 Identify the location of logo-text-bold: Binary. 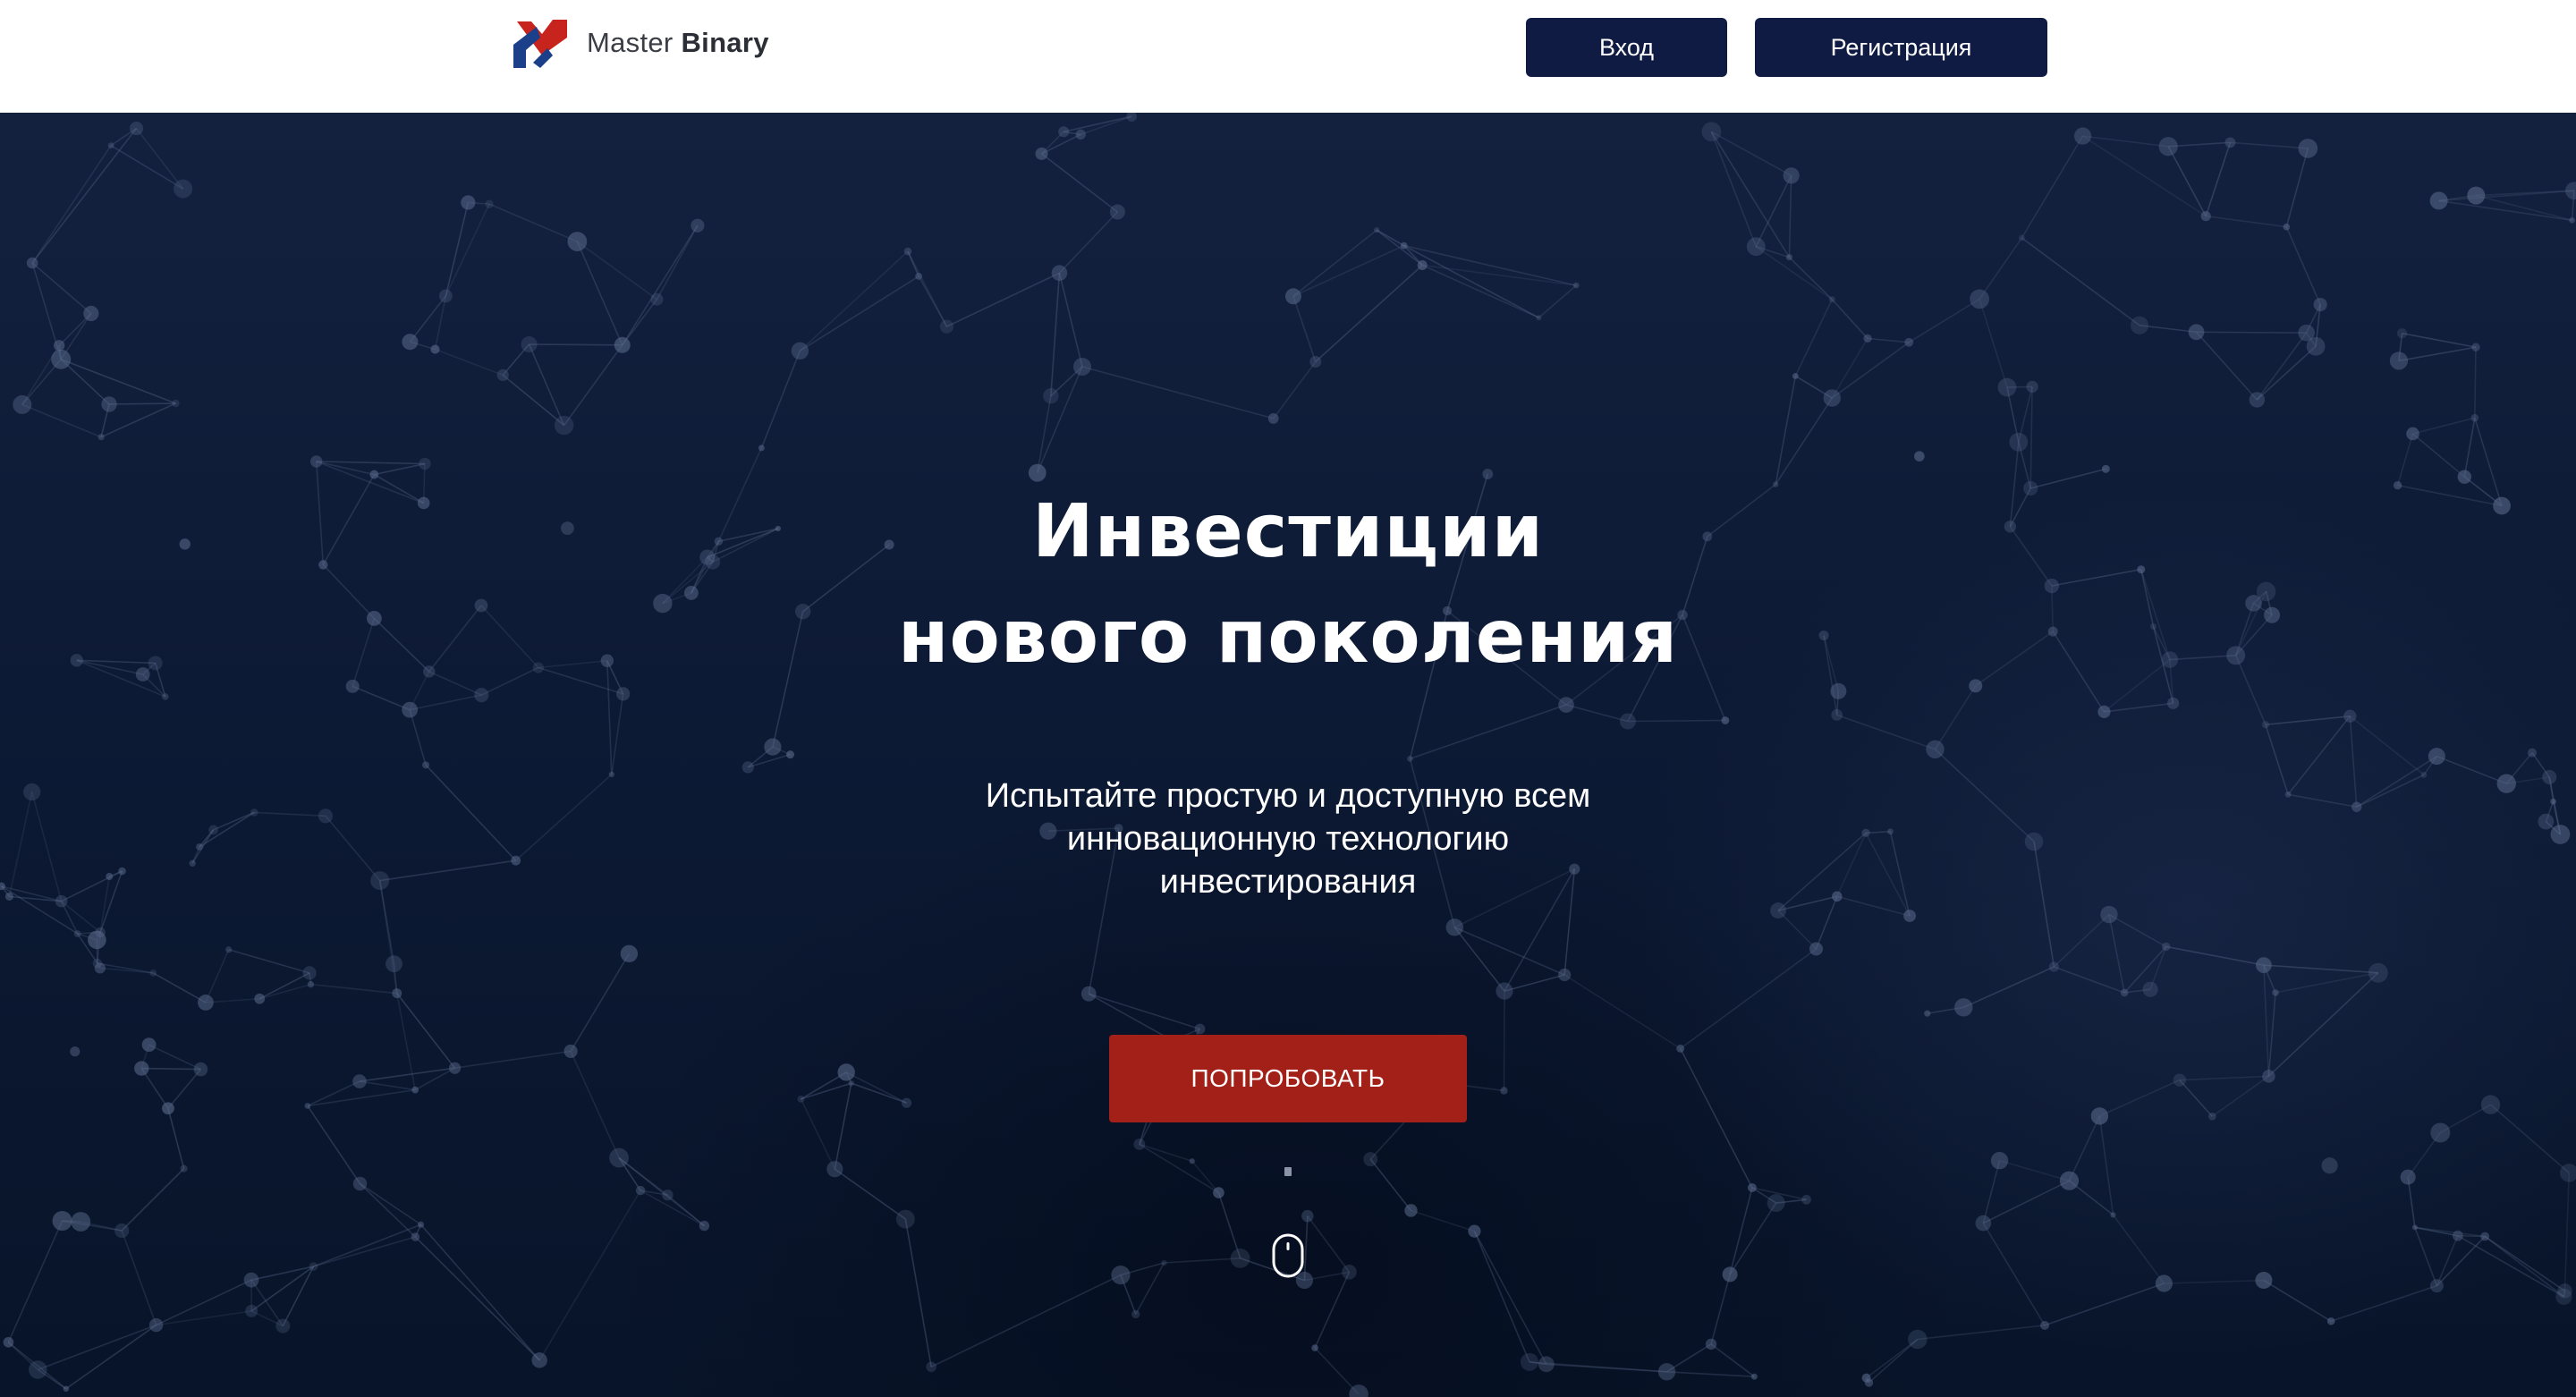
(725, 43).